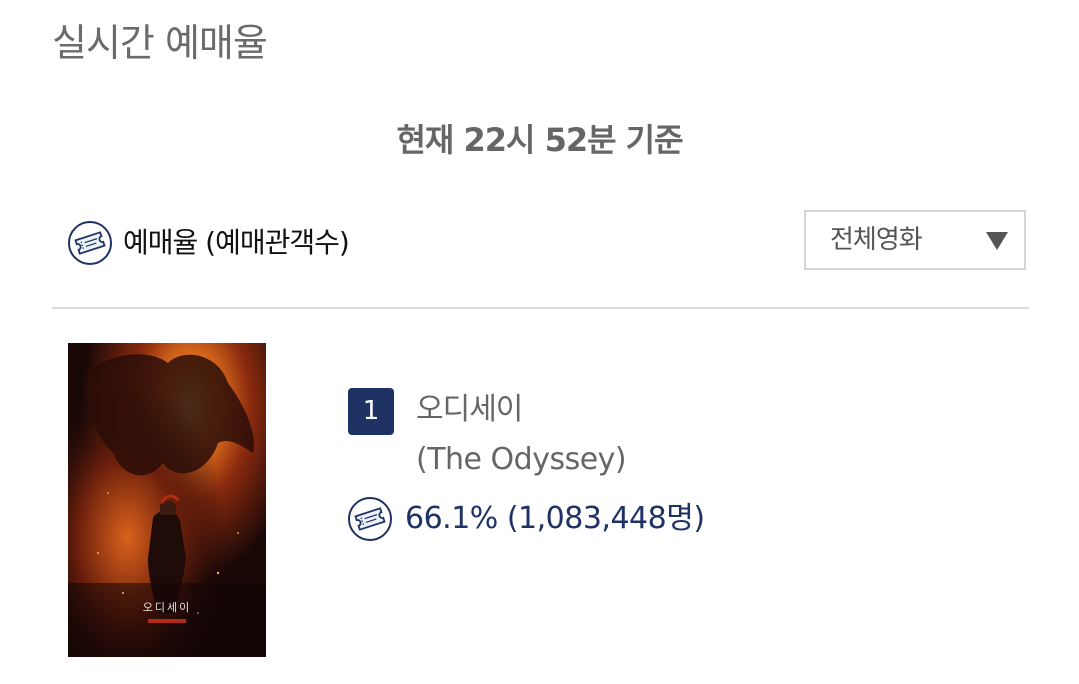 The image size is (1079, 684). I want to click on movie-poster: 오디세이, so click(167, 500).